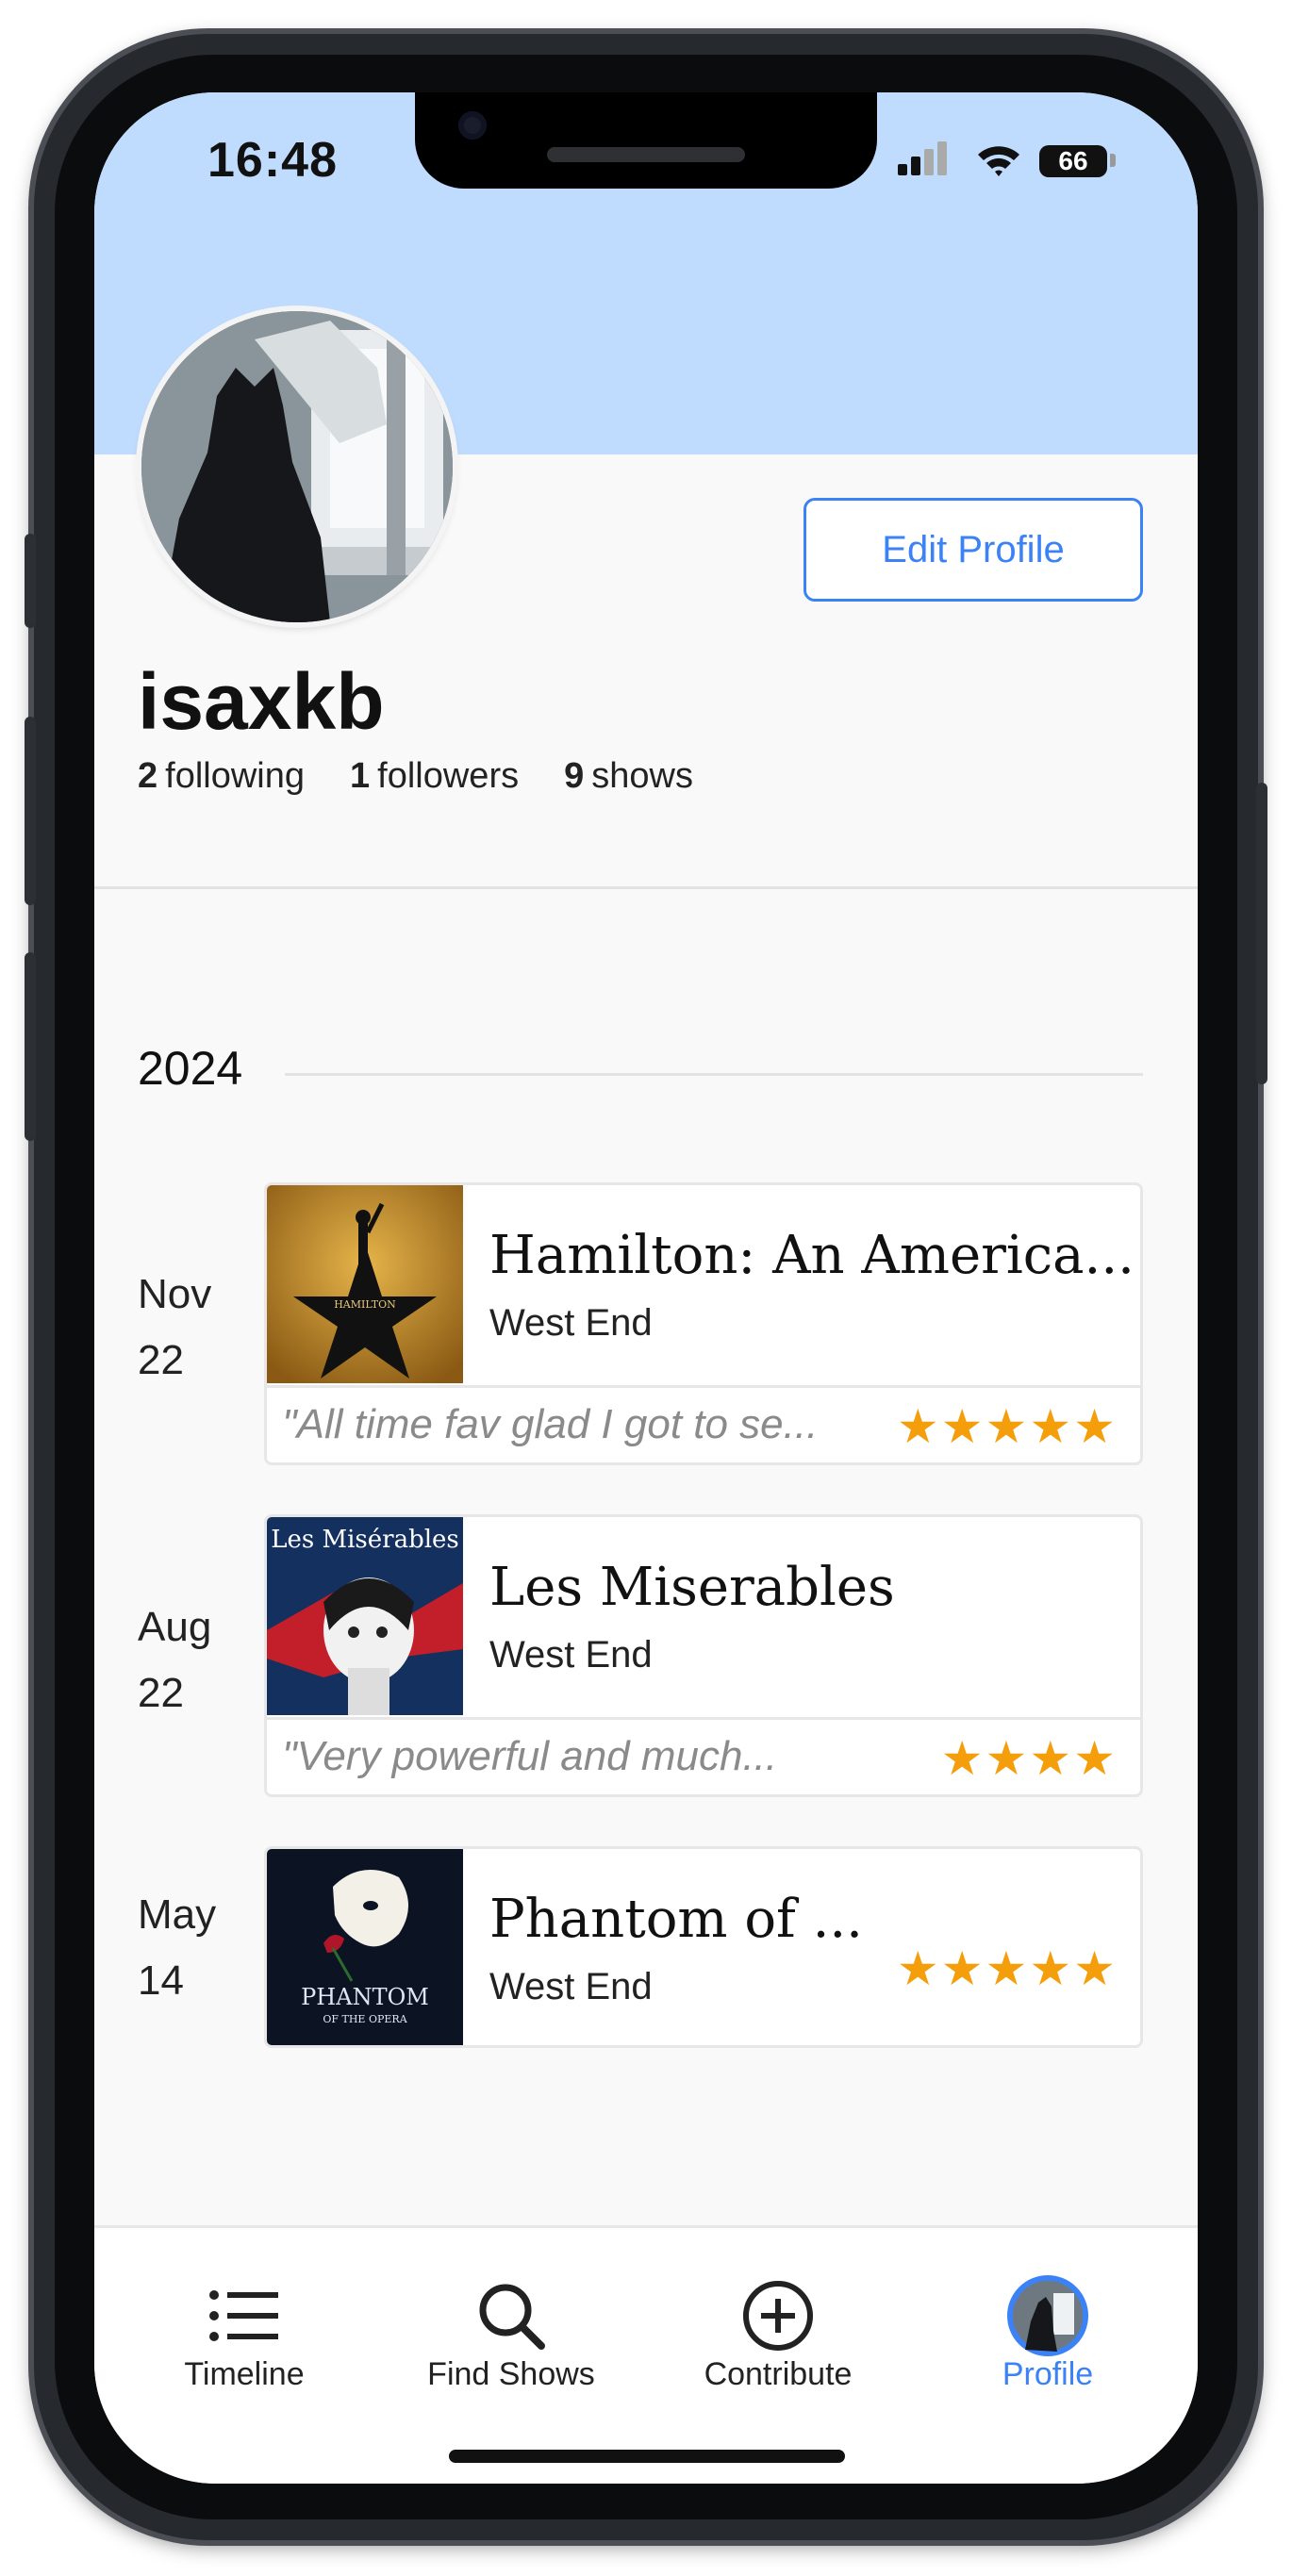 The height and width of the screenshot is (2576, 1292). I want to click on phantom-poster: PHANTOM OF THE OPERA, so click(365, 1947).